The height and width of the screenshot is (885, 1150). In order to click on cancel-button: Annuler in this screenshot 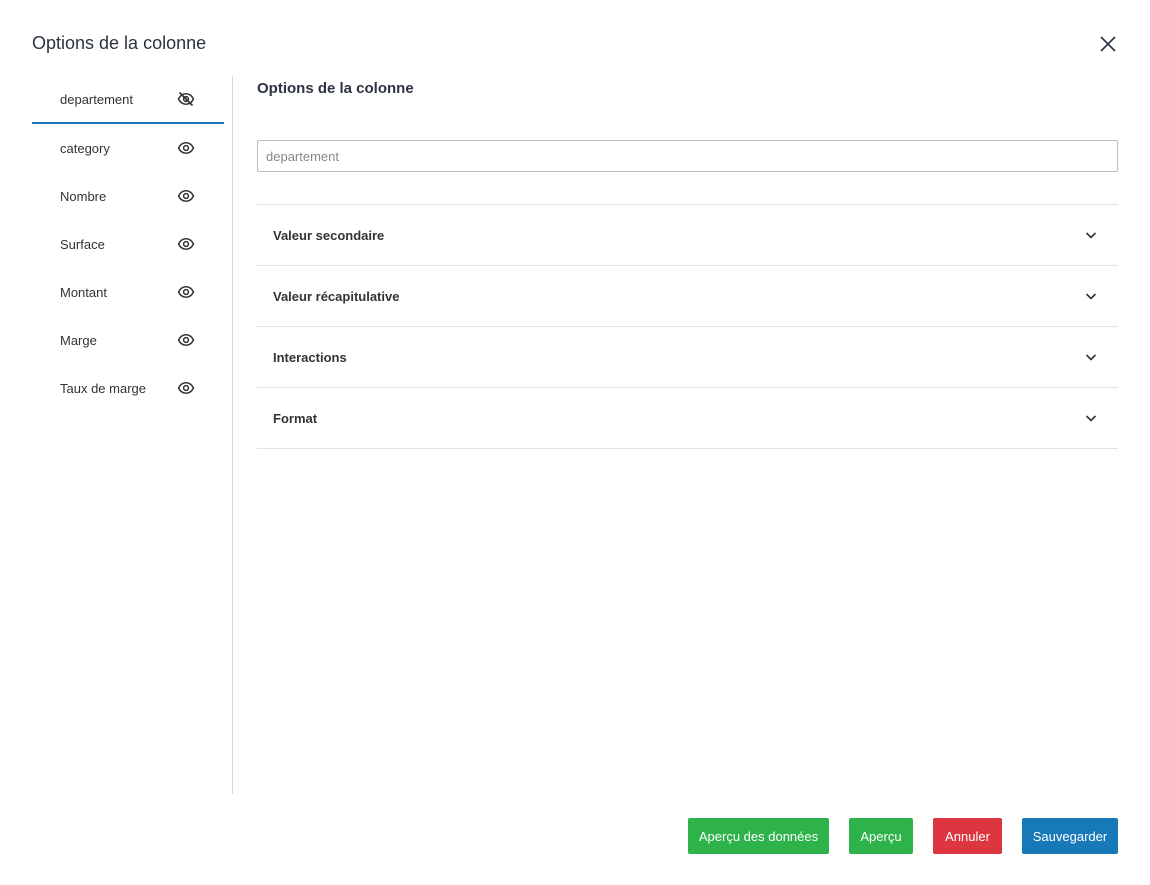, I will do `click(967, 836)`.